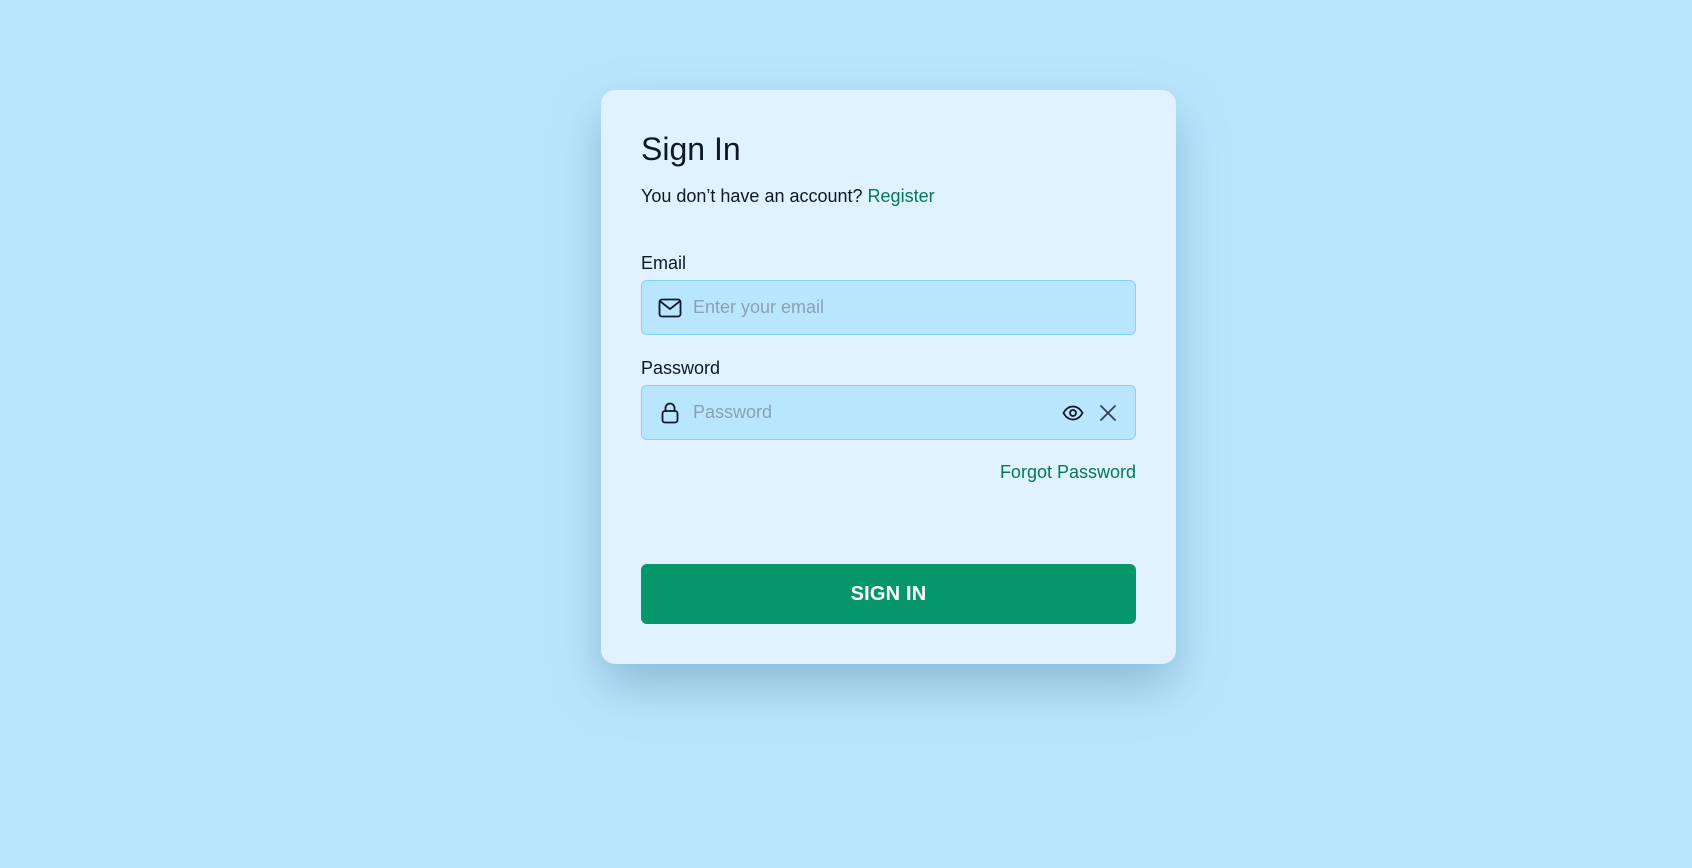  I want to click on eye-icon, so click(1073, 413).